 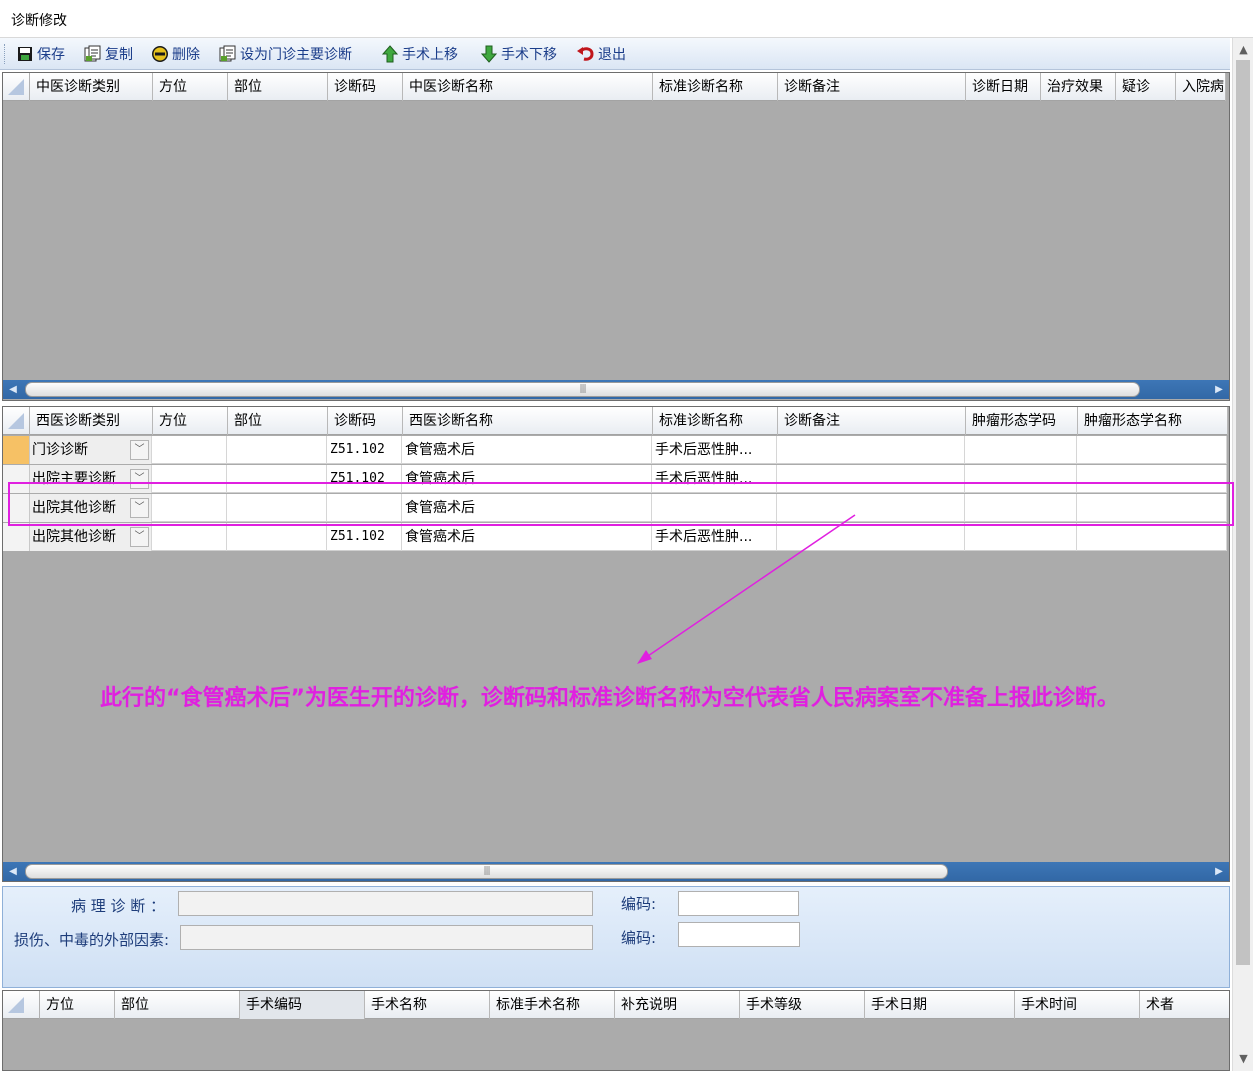 What do you see at coordinates (385, 903) in the screenshot?
I see `pathology-input` at bounding box center [385, 903].